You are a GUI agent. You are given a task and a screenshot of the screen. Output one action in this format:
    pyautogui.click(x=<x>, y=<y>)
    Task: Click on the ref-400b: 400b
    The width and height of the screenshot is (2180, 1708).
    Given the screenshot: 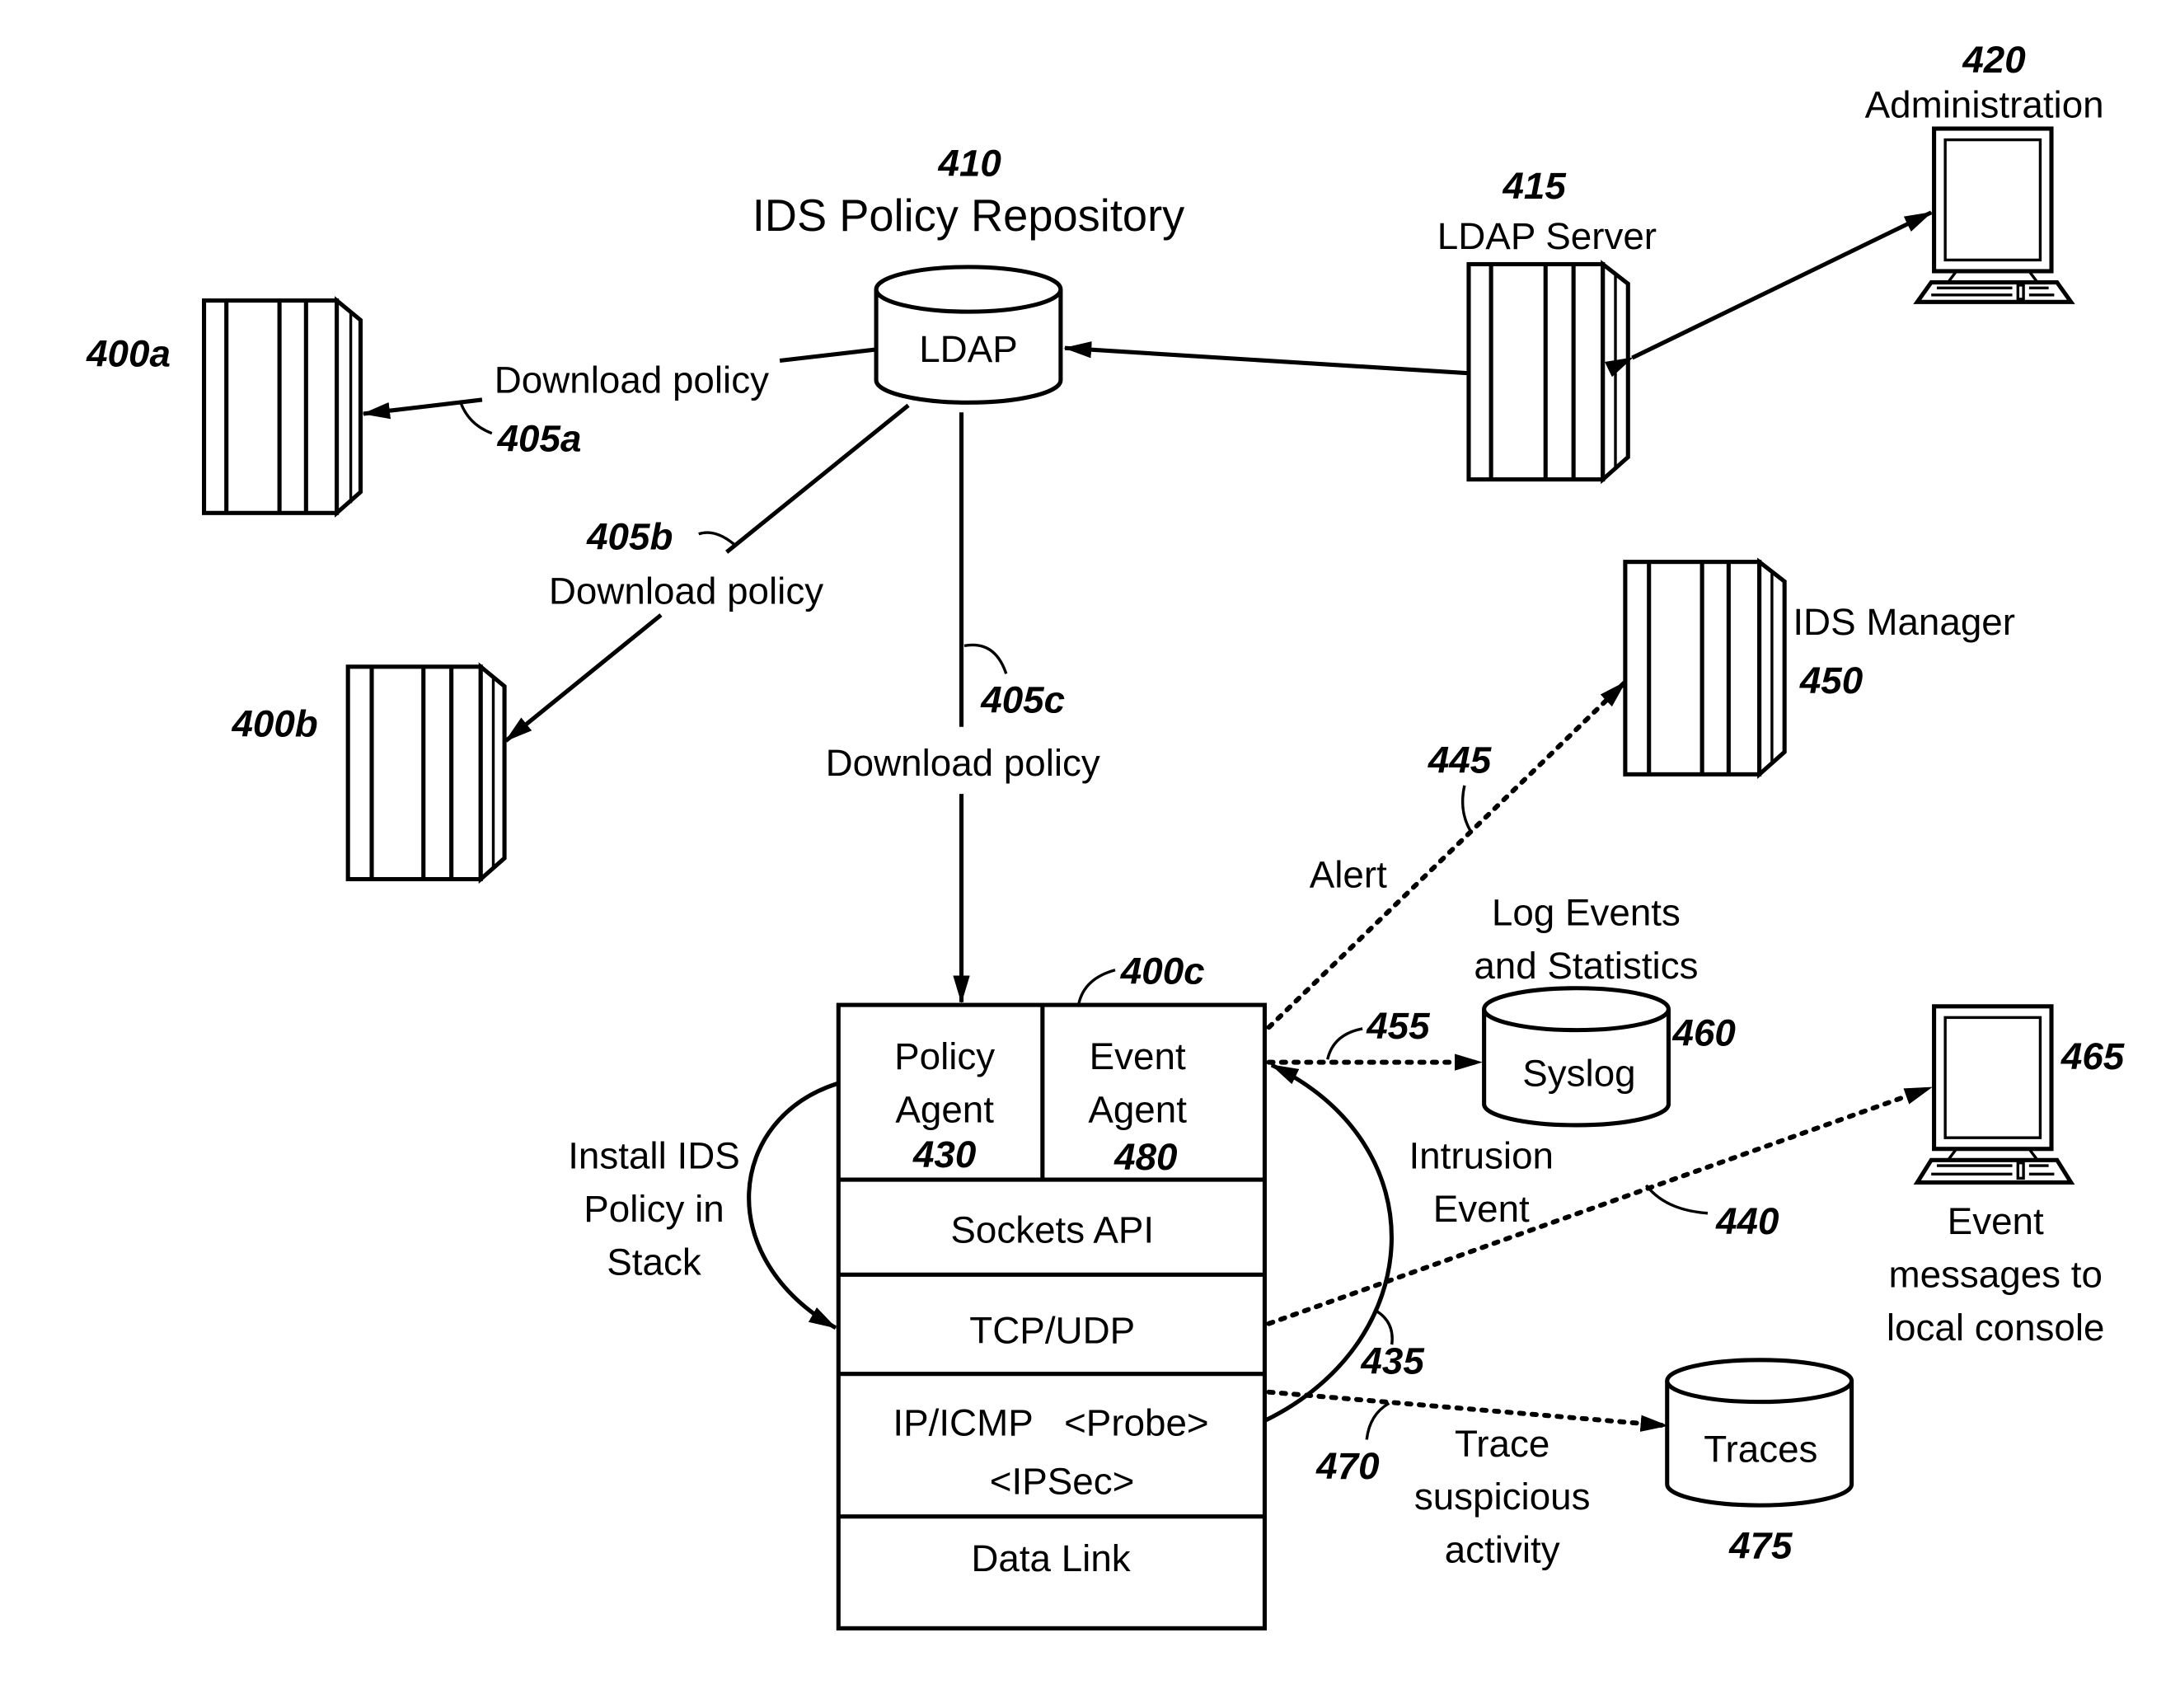 What is the action you would take?
    pyautogui.click(x=274, y=724)
    